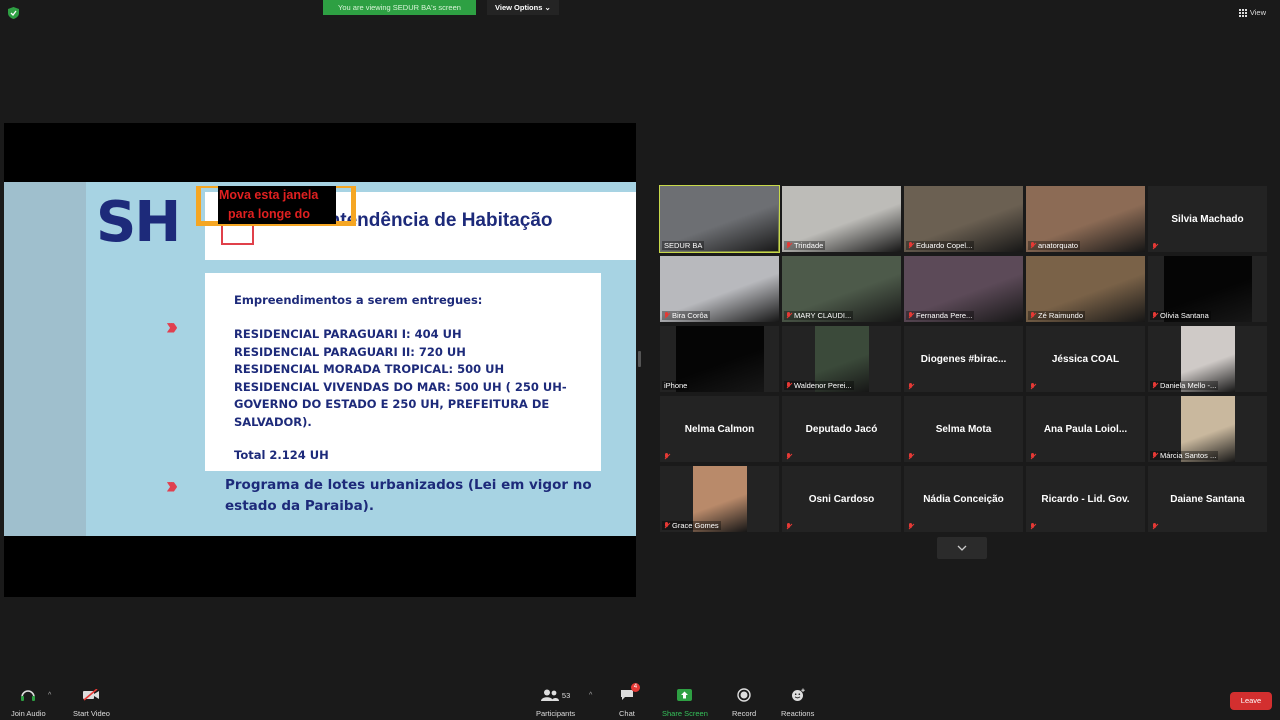 The image size is (1280, 720). I want to click on chevron-down-icon, so click(962, 548).